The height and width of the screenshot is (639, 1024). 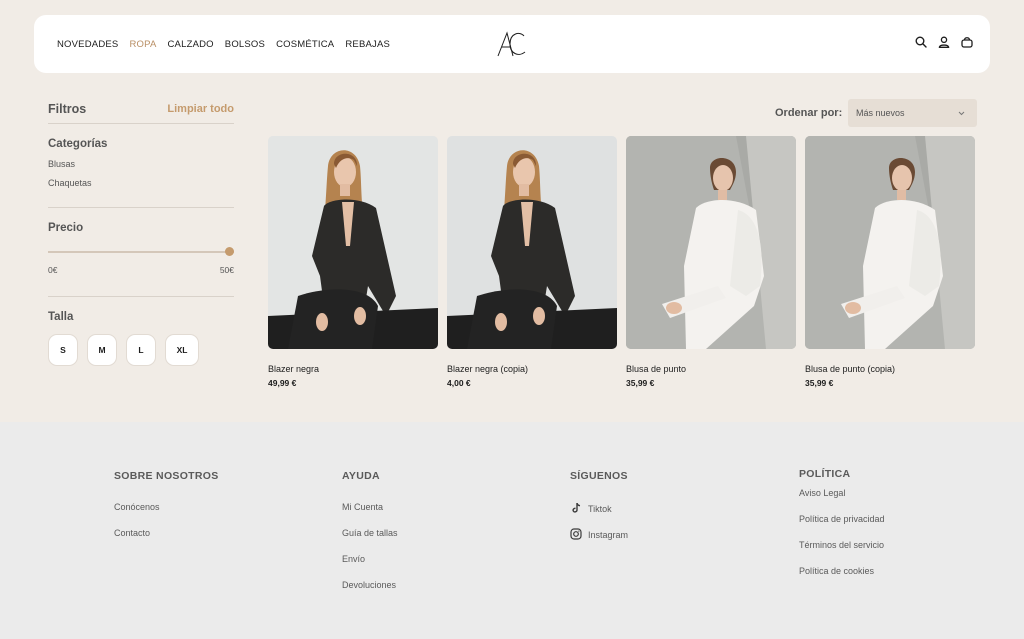 What do you see at coordinates (842, 545) in the screenshot?
I see `footer-link-terminos: Términos del servicio` at bounding box center [842, 545].